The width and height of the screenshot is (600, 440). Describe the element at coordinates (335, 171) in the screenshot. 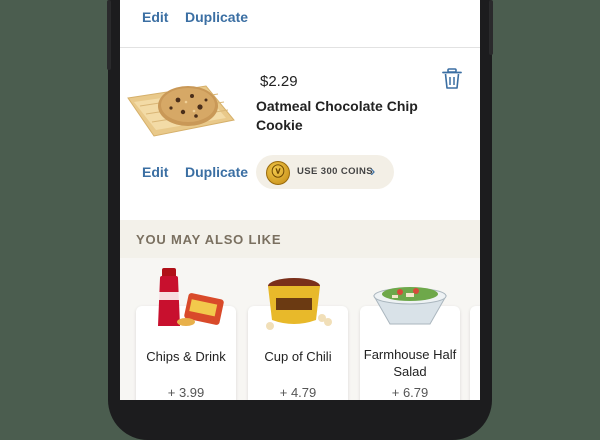

I see `use-coins-label: USE 300 COINS` at that location.